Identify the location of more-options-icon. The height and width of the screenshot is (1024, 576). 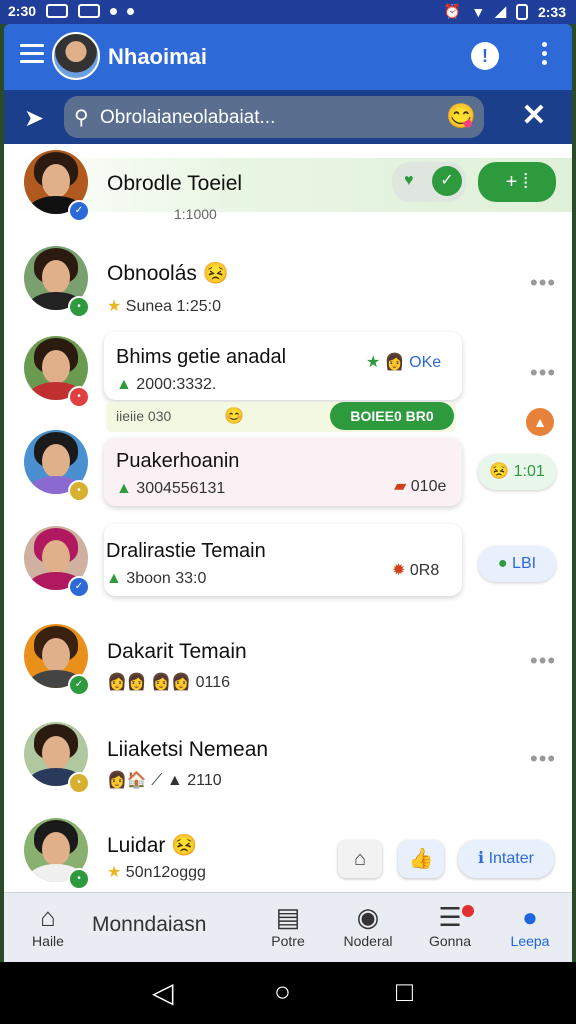
(544, 56).